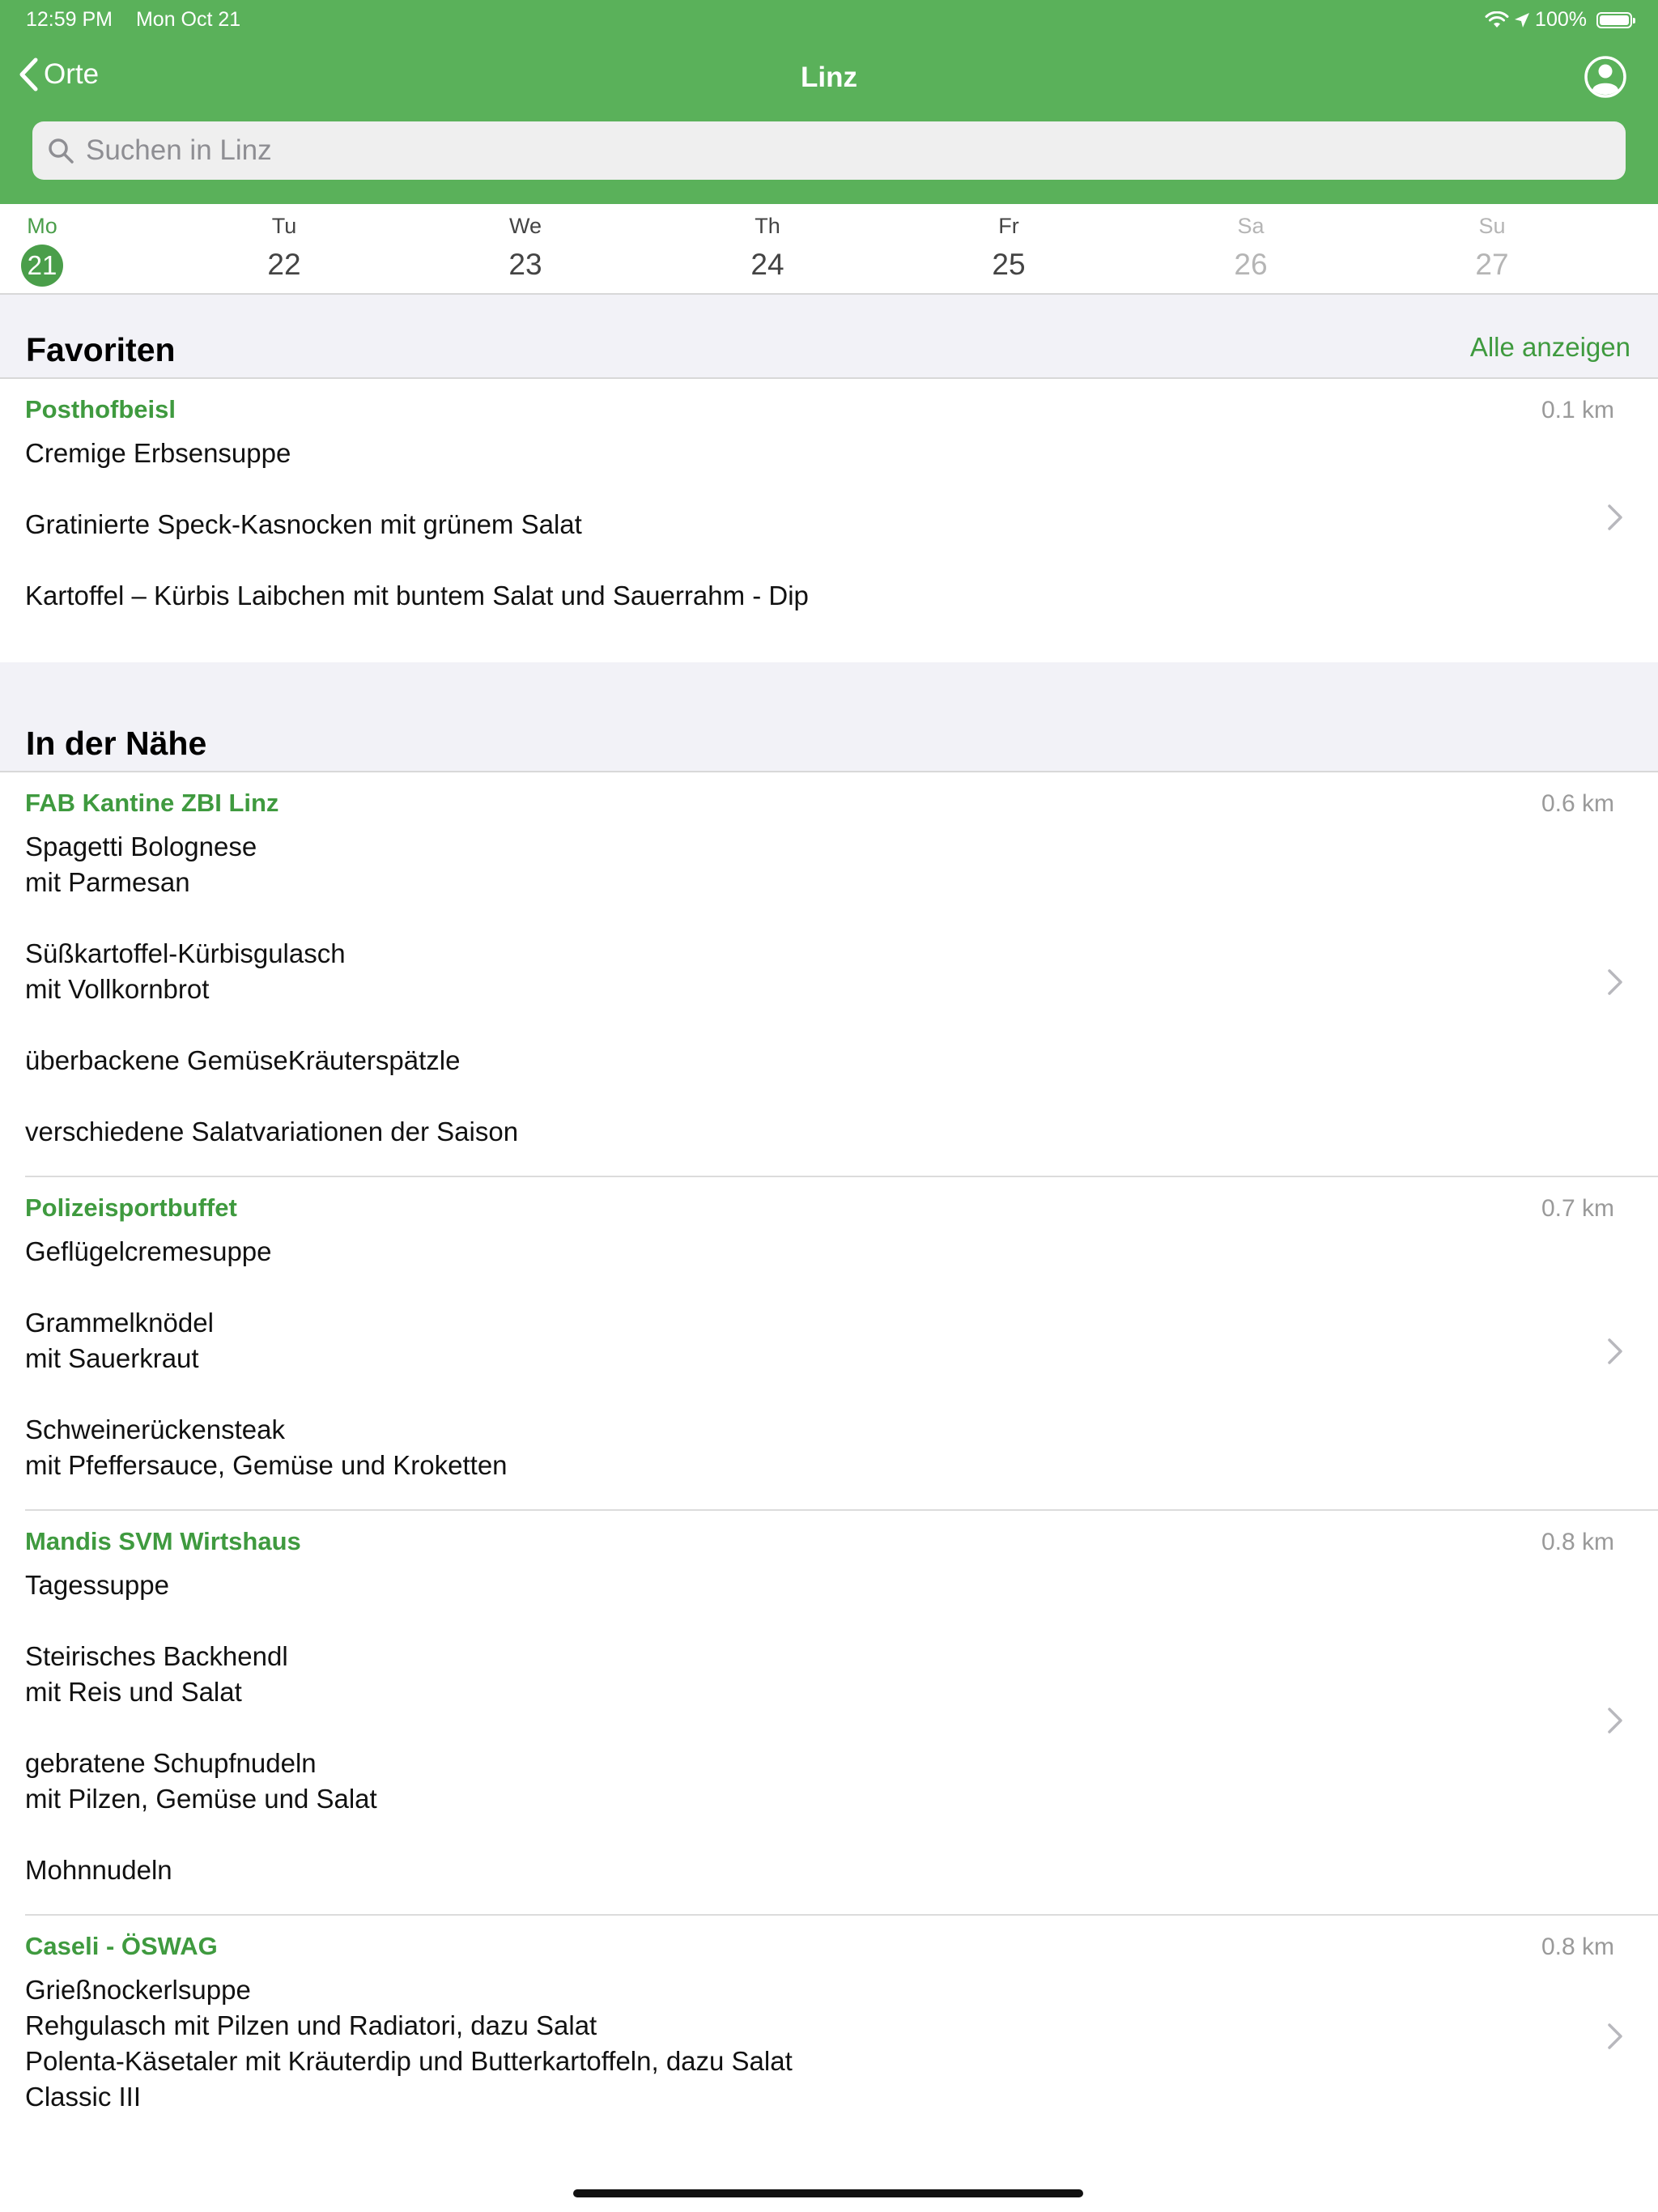  Describe the element at coordinates (1251, 226) in the screenshot. I see `day-name: Sa` at that location.